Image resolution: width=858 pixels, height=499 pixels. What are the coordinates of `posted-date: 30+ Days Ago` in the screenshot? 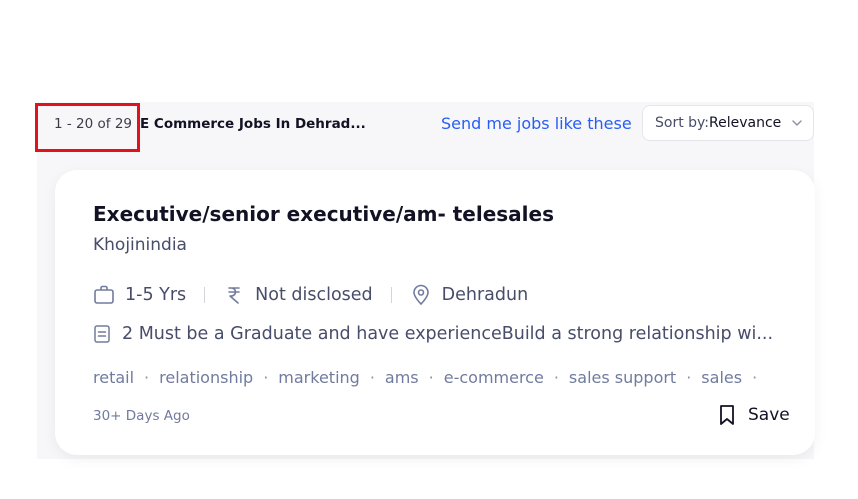 It's located at (141, 416).